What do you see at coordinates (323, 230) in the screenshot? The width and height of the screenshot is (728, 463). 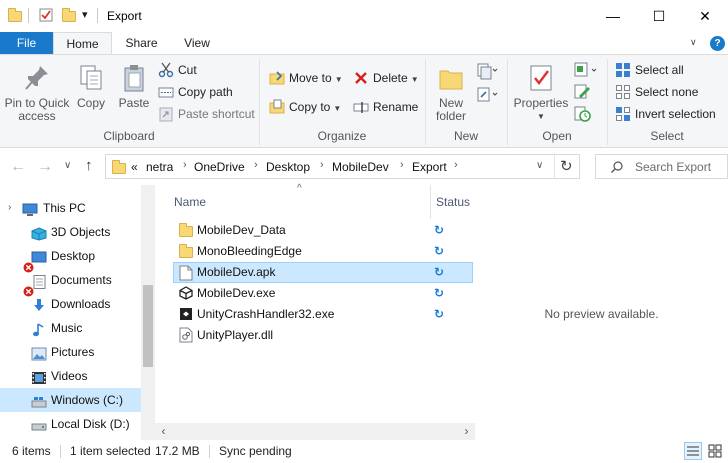 I see `file-row: MobileDev_Data ↻` at bounding box center [323, 230].